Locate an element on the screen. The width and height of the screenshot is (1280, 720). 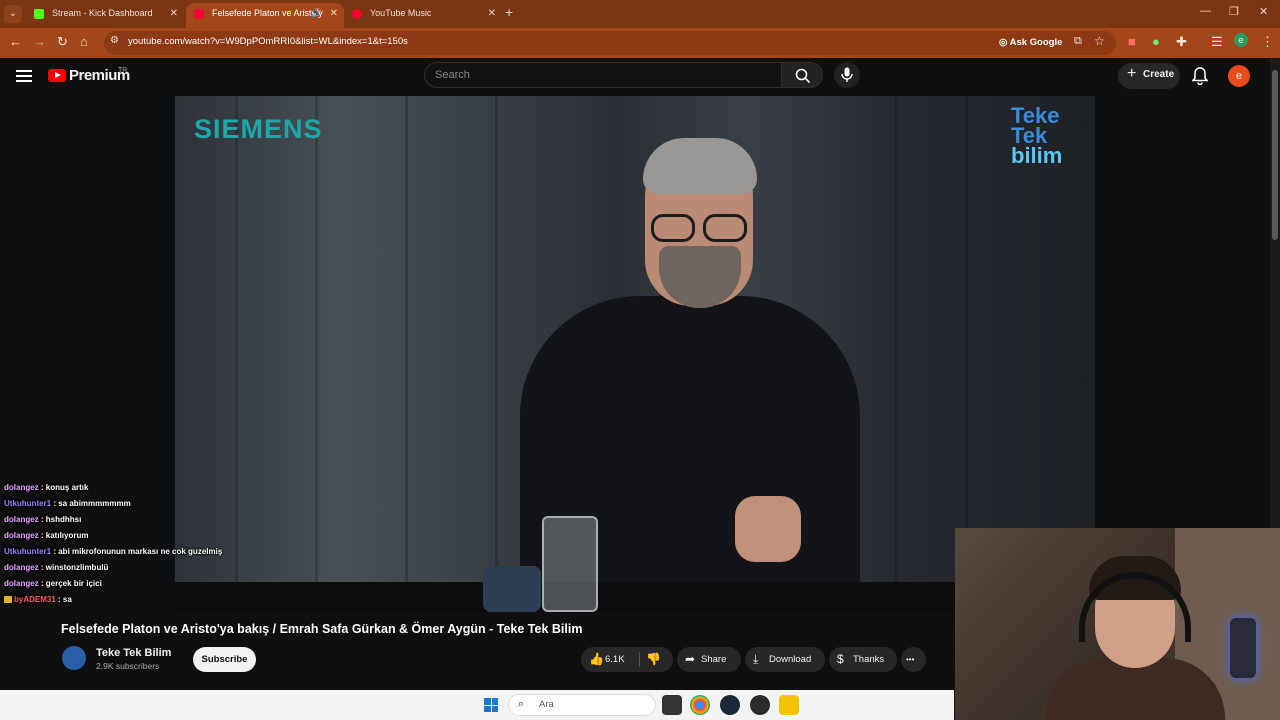
maximize-button: ❐ is located at coordinates (1234, 11).